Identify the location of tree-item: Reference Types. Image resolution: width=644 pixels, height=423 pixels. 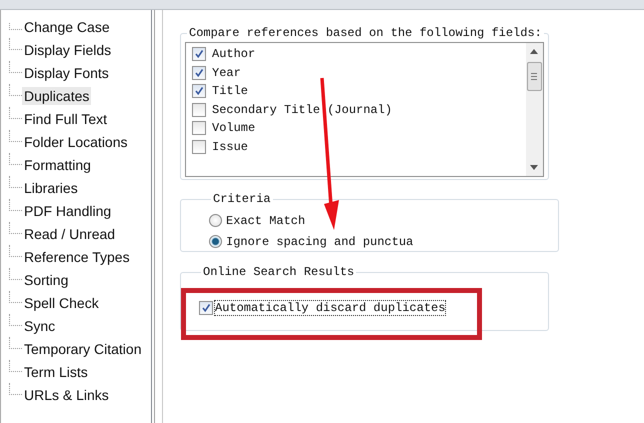
(77, 257).